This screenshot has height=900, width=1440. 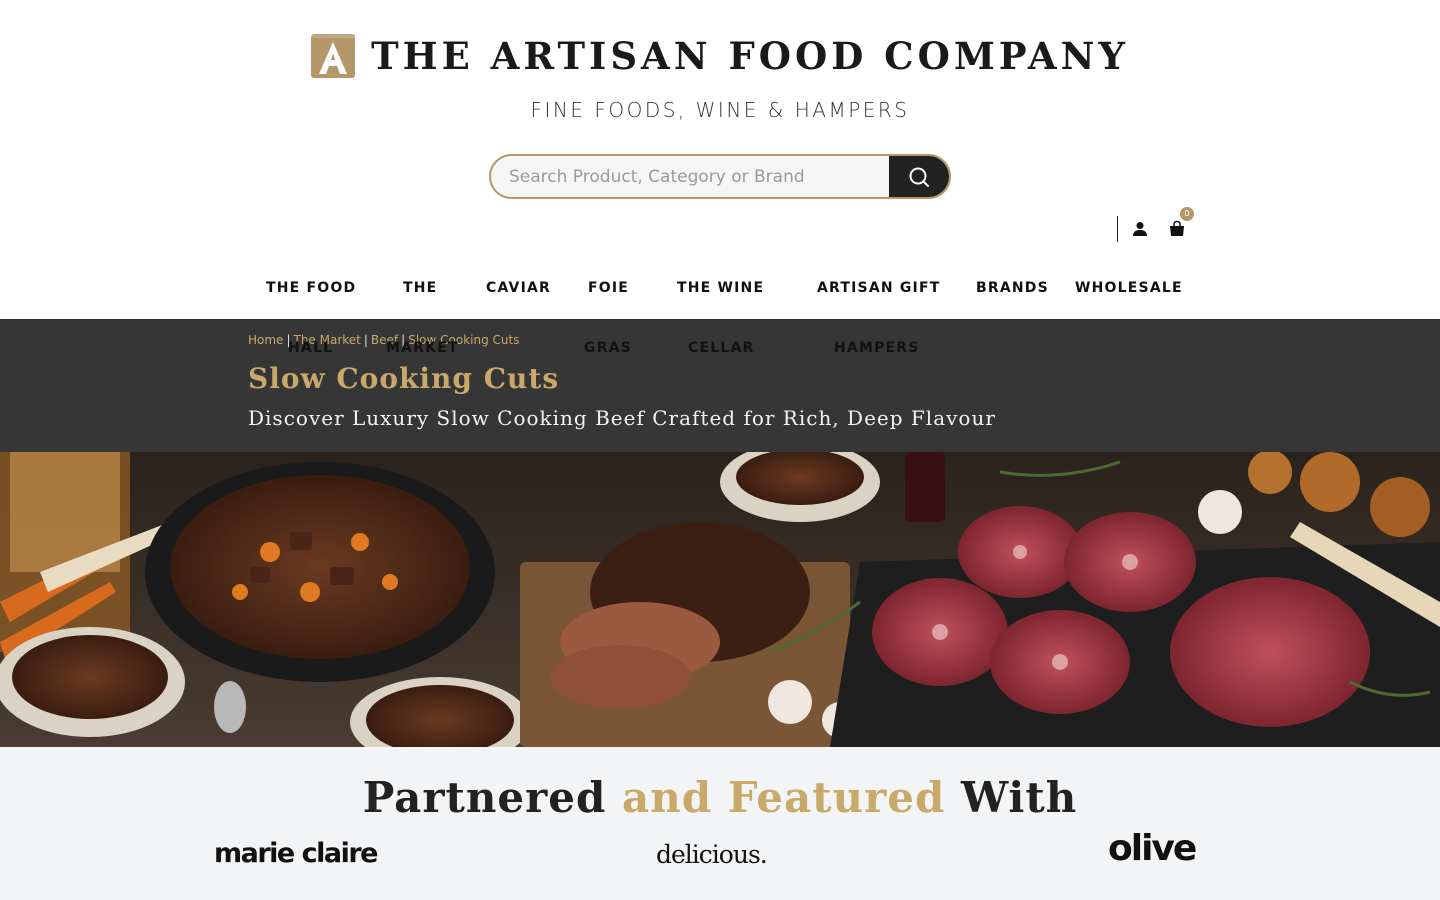 I want to click on page-title: Slow Cooking Cuts, so click(x=404, y=378).